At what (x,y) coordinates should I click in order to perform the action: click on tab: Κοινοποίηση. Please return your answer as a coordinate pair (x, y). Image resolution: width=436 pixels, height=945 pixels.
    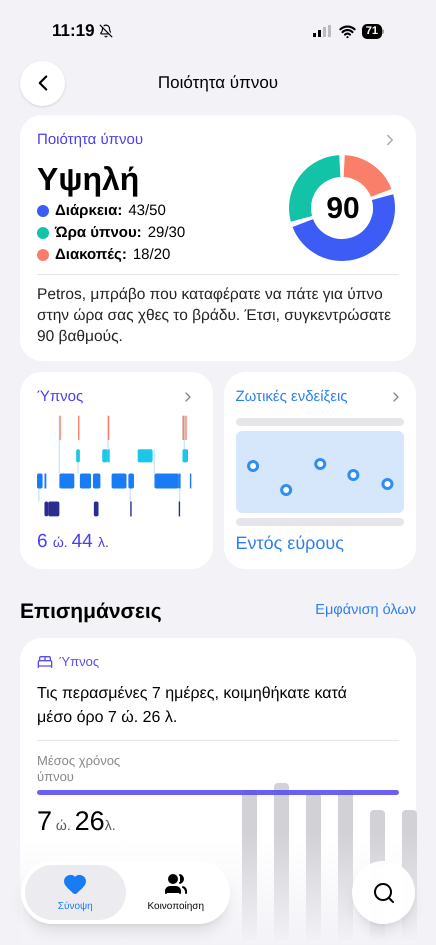
    Looking at the image, I should click on (176, 892).